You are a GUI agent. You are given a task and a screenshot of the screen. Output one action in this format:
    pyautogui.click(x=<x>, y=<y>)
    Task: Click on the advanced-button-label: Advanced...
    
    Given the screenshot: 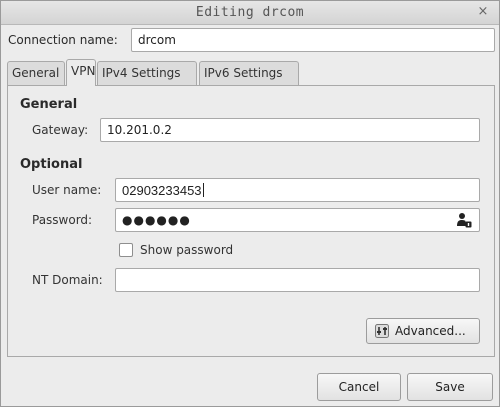 What is the action you would take?
    pyautogui.click(x=430, y=331)
    